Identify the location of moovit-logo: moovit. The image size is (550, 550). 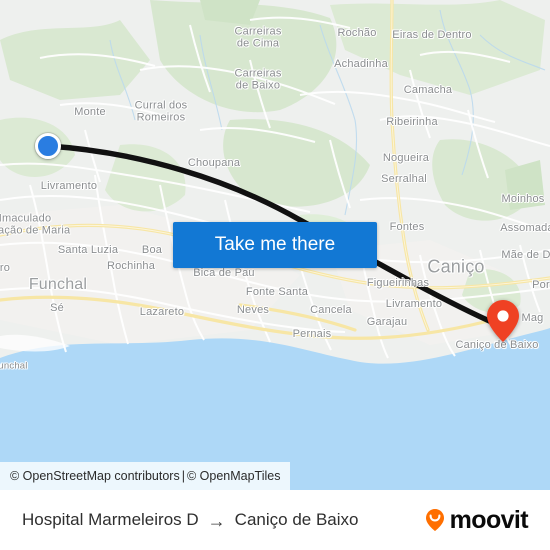
(475, 519).